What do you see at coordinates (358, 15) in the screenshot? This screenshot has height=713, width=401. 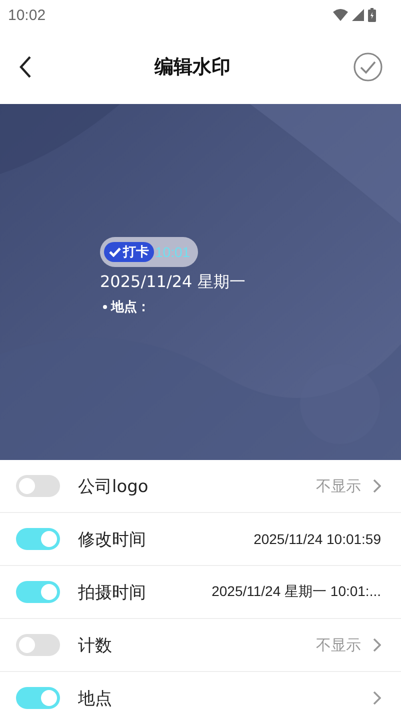 I see `signal-icon` at bounding box center [358, 15].